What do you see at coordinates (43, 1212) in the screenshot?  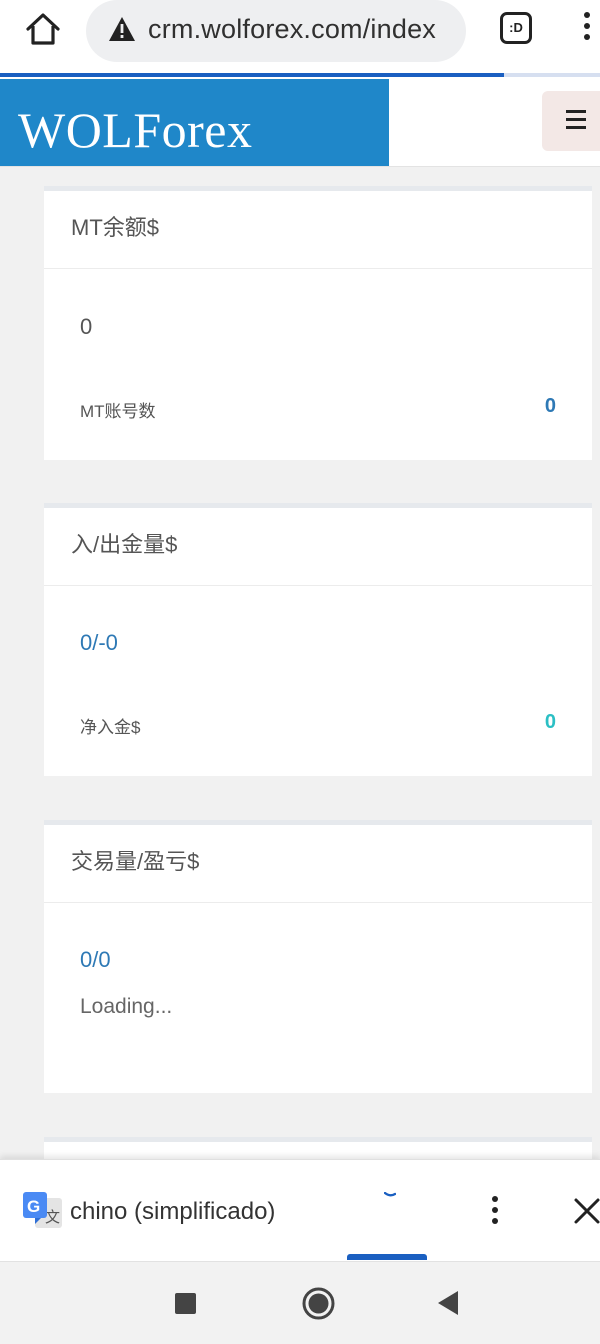 I see `google-translate-icon: 文 G` at bounding box center [43, 1212].